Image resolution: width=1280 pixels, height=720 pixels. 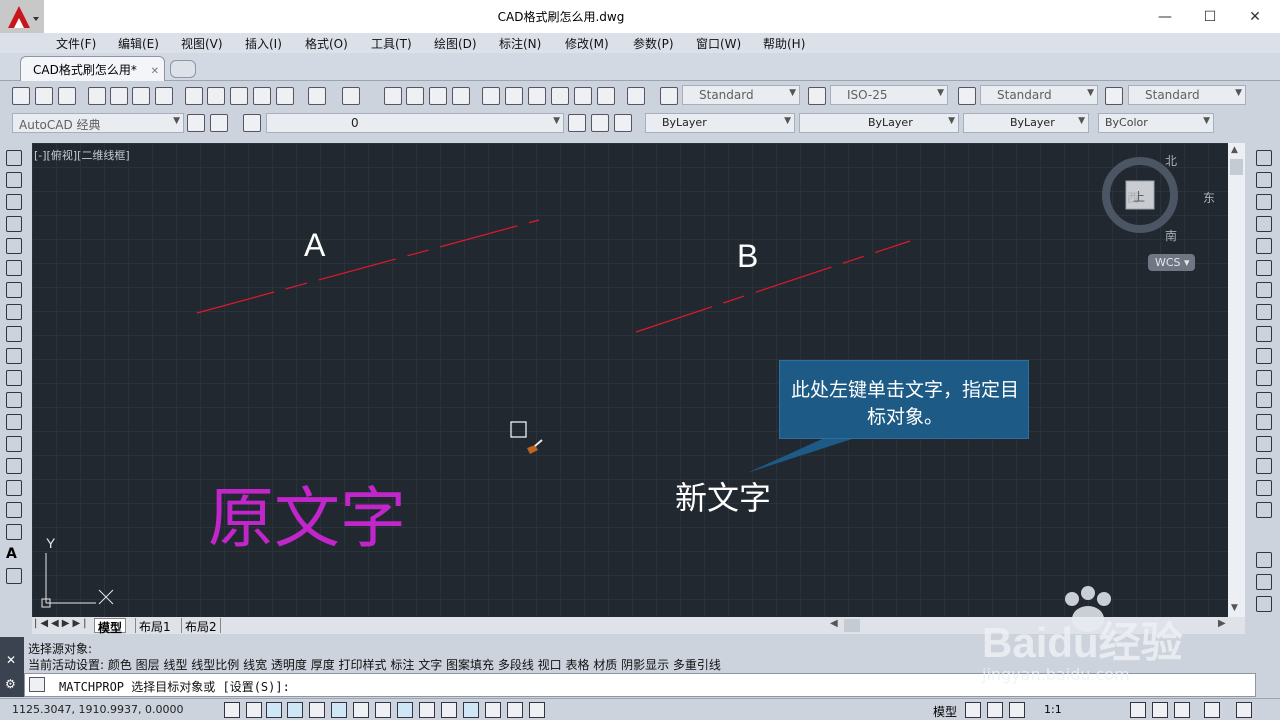 What do you see at coordinates (141, 96) in the screenshot?
I see `publish-icon` at bounding box center [141, 96].